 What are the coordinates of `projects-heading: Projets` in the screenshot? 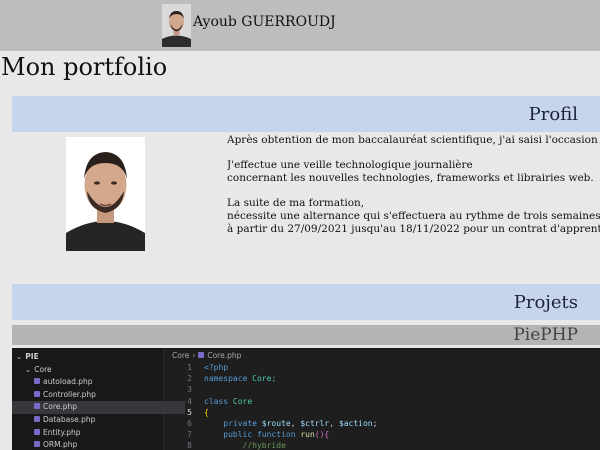 It's located at (545, 302).